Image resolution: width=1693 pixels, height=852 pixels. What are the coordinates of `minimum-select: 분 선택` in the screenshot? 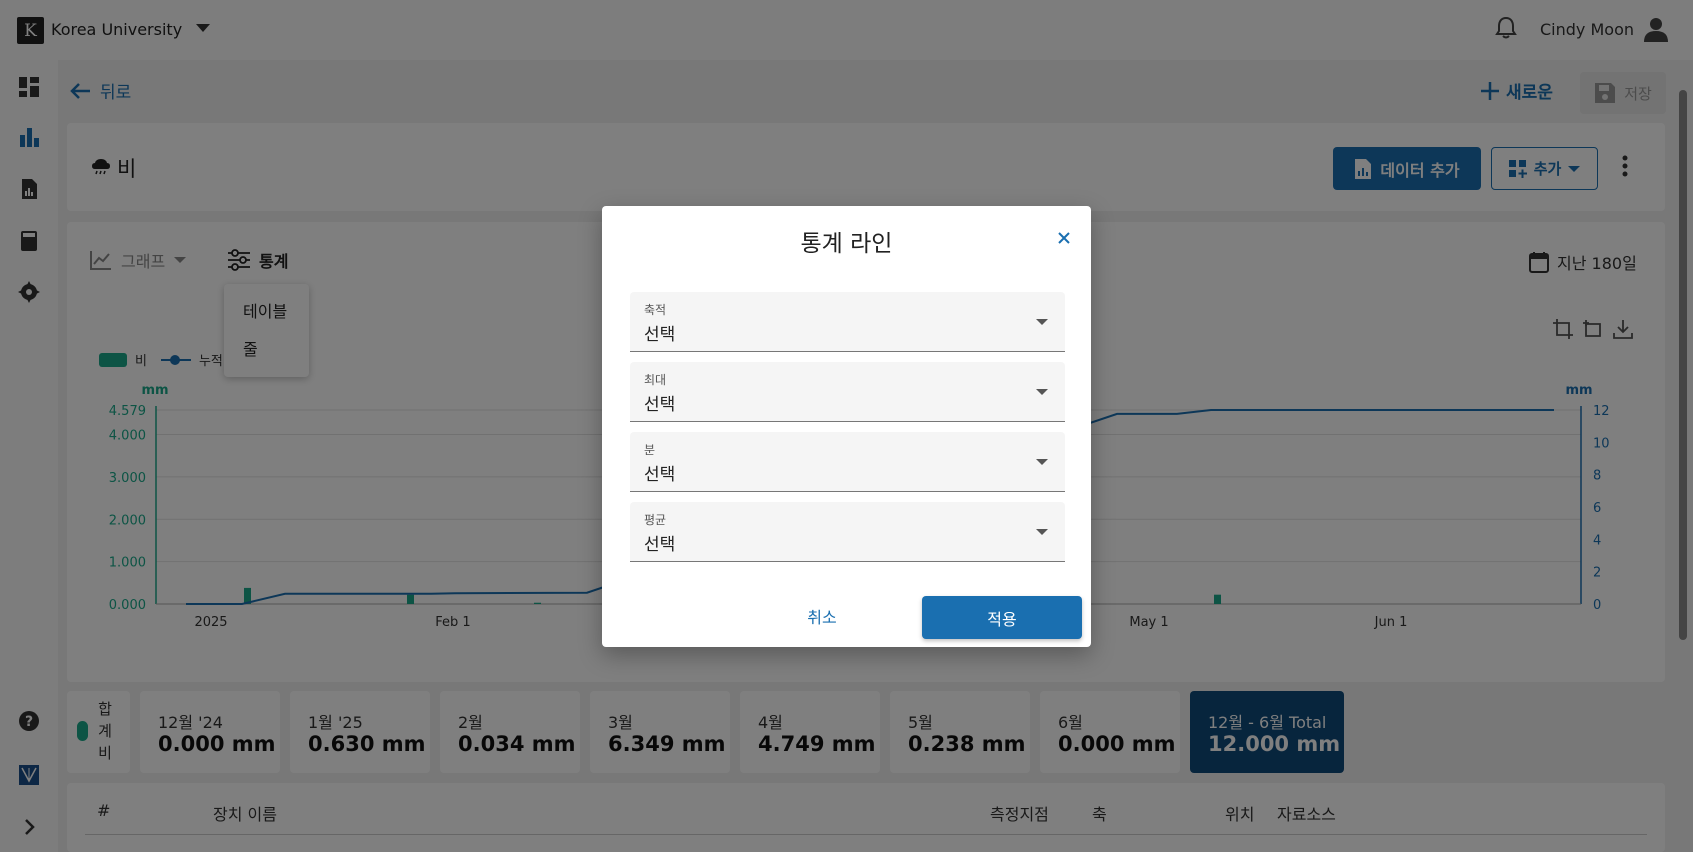 It's located at (847, 462).